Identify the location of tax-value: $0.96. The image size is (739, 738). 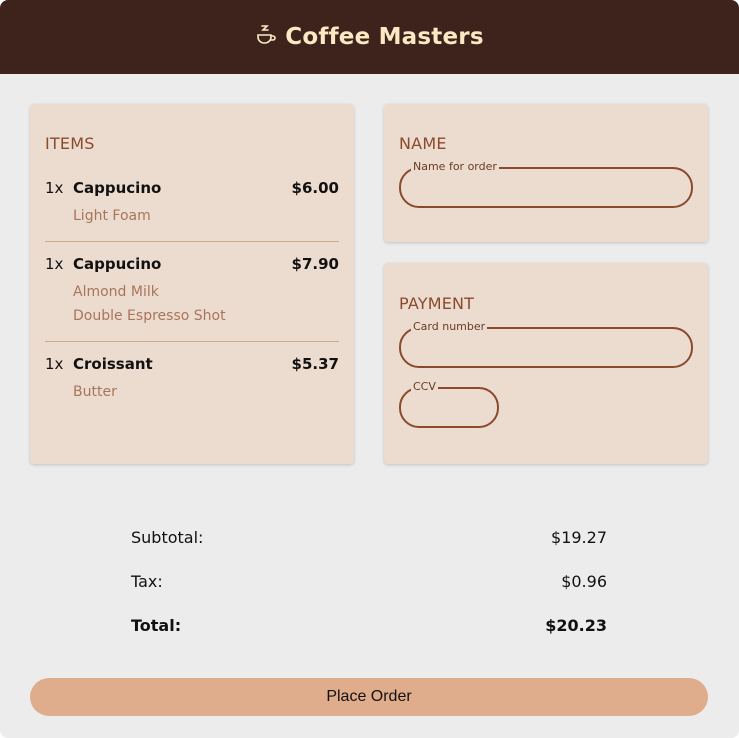
(584, 581).